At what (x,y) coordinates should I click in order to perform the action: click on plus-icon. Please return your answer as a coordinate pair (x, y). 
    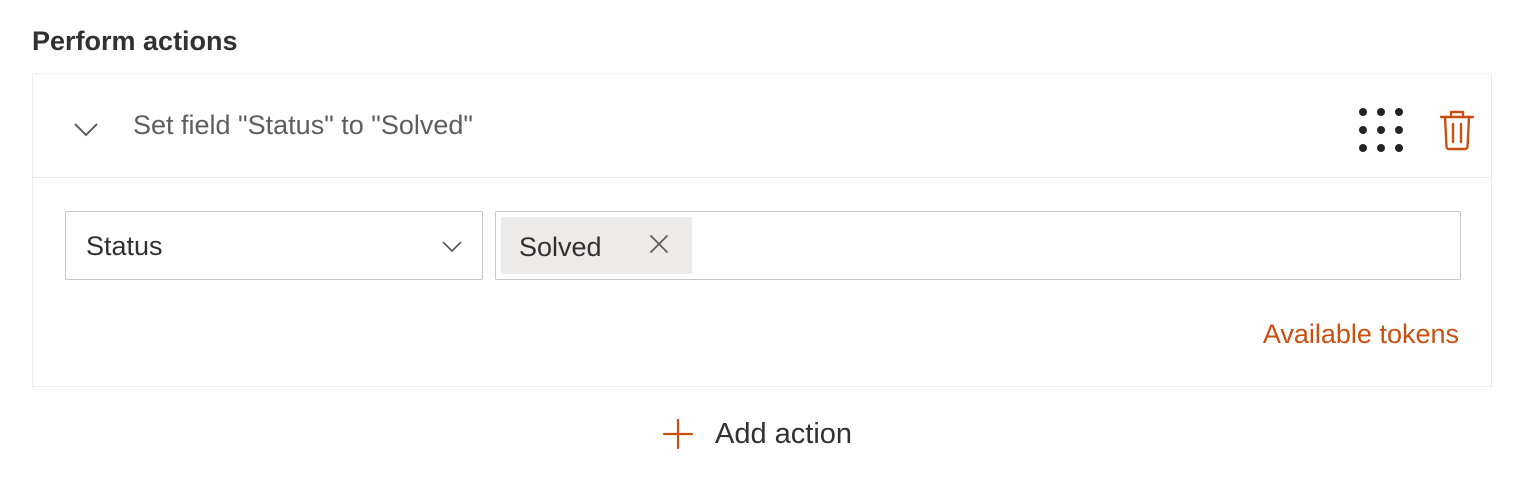
    Looking at the image, I should click on (678, 434).